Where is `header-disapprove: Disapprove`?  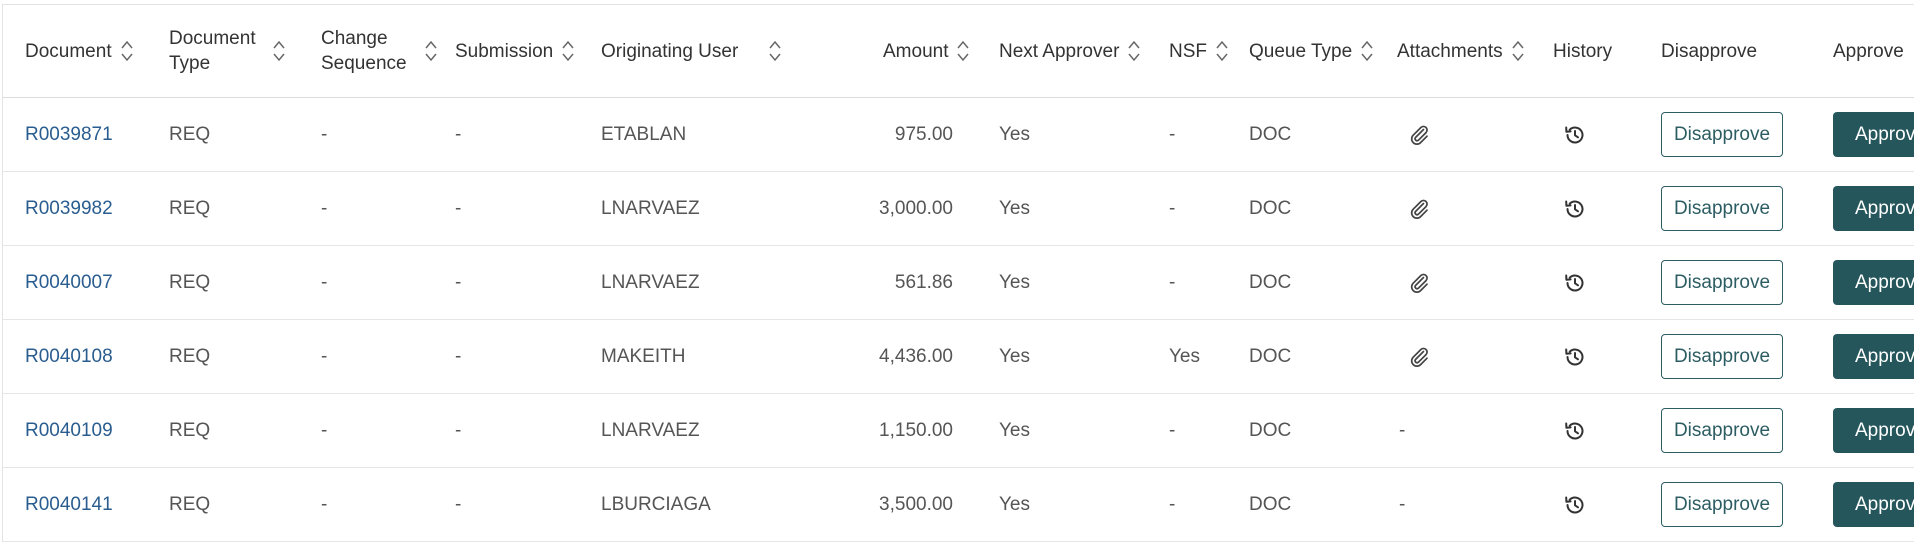 header-disapprove: Disapprove is located at coordinates (1709, 51).